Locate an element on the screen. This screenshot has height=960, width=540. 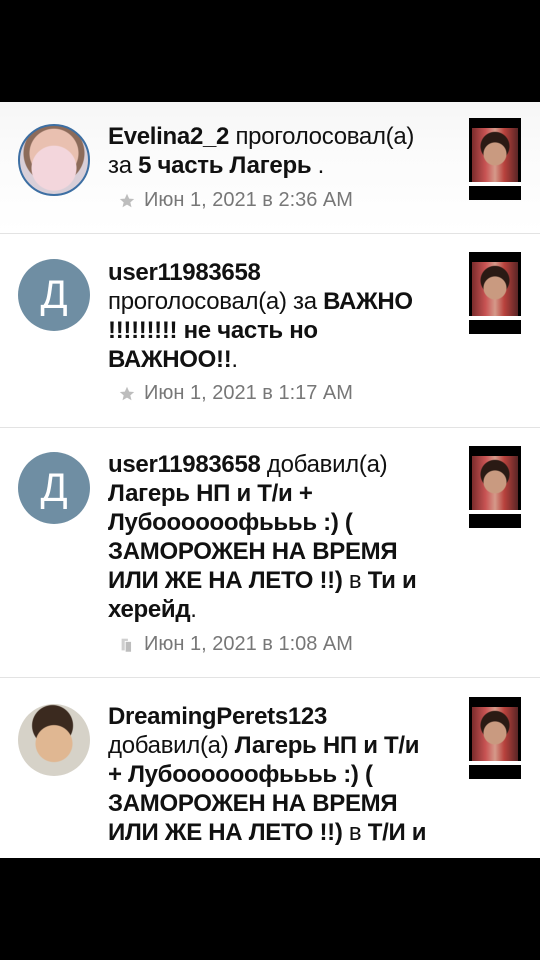
timestamp: Июн 1, 2021 в 1:17 AM is located at coordinates (248, 393).